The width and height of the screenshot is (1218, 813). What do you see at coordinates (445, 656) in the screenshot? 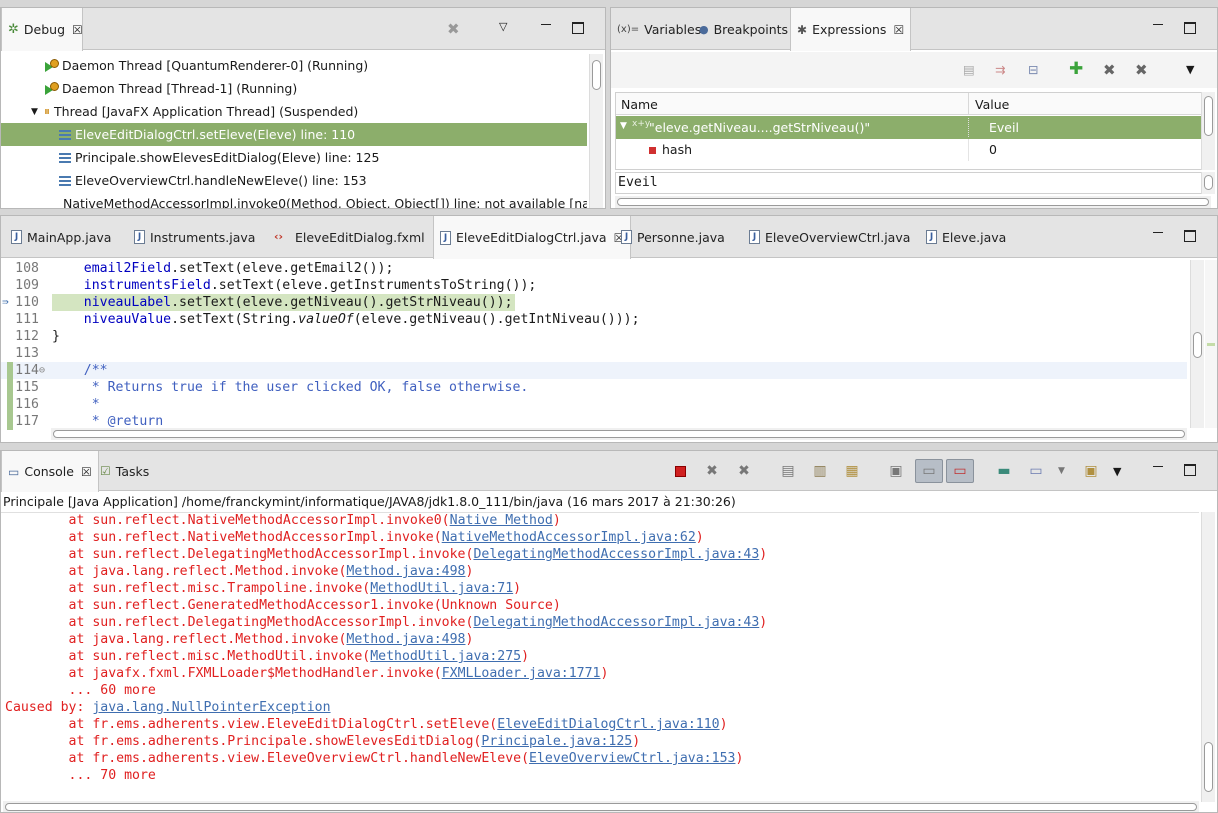
I see `stack-trace-link: MethodUtil.java:275` at bounding box center [445, 656].